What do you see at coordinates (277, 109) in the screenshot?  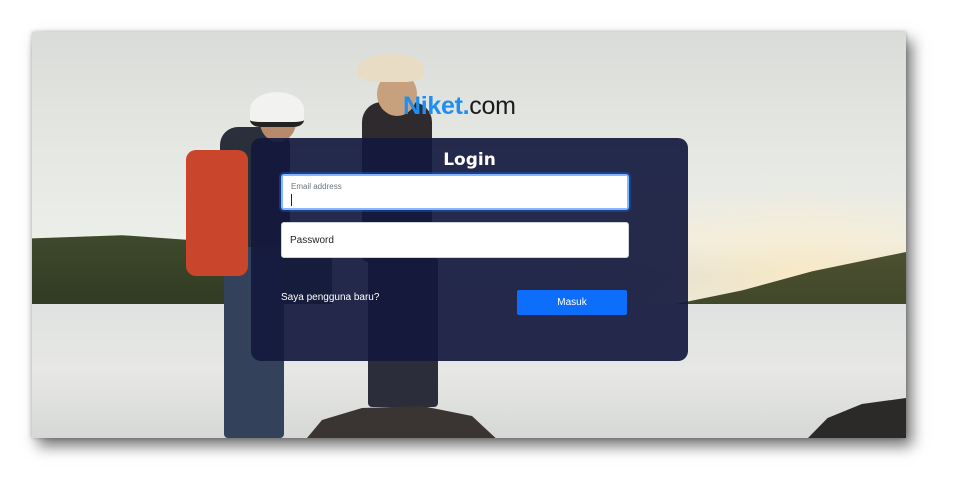 I see `hiker-left-hat` at bounding box center [277, 109].